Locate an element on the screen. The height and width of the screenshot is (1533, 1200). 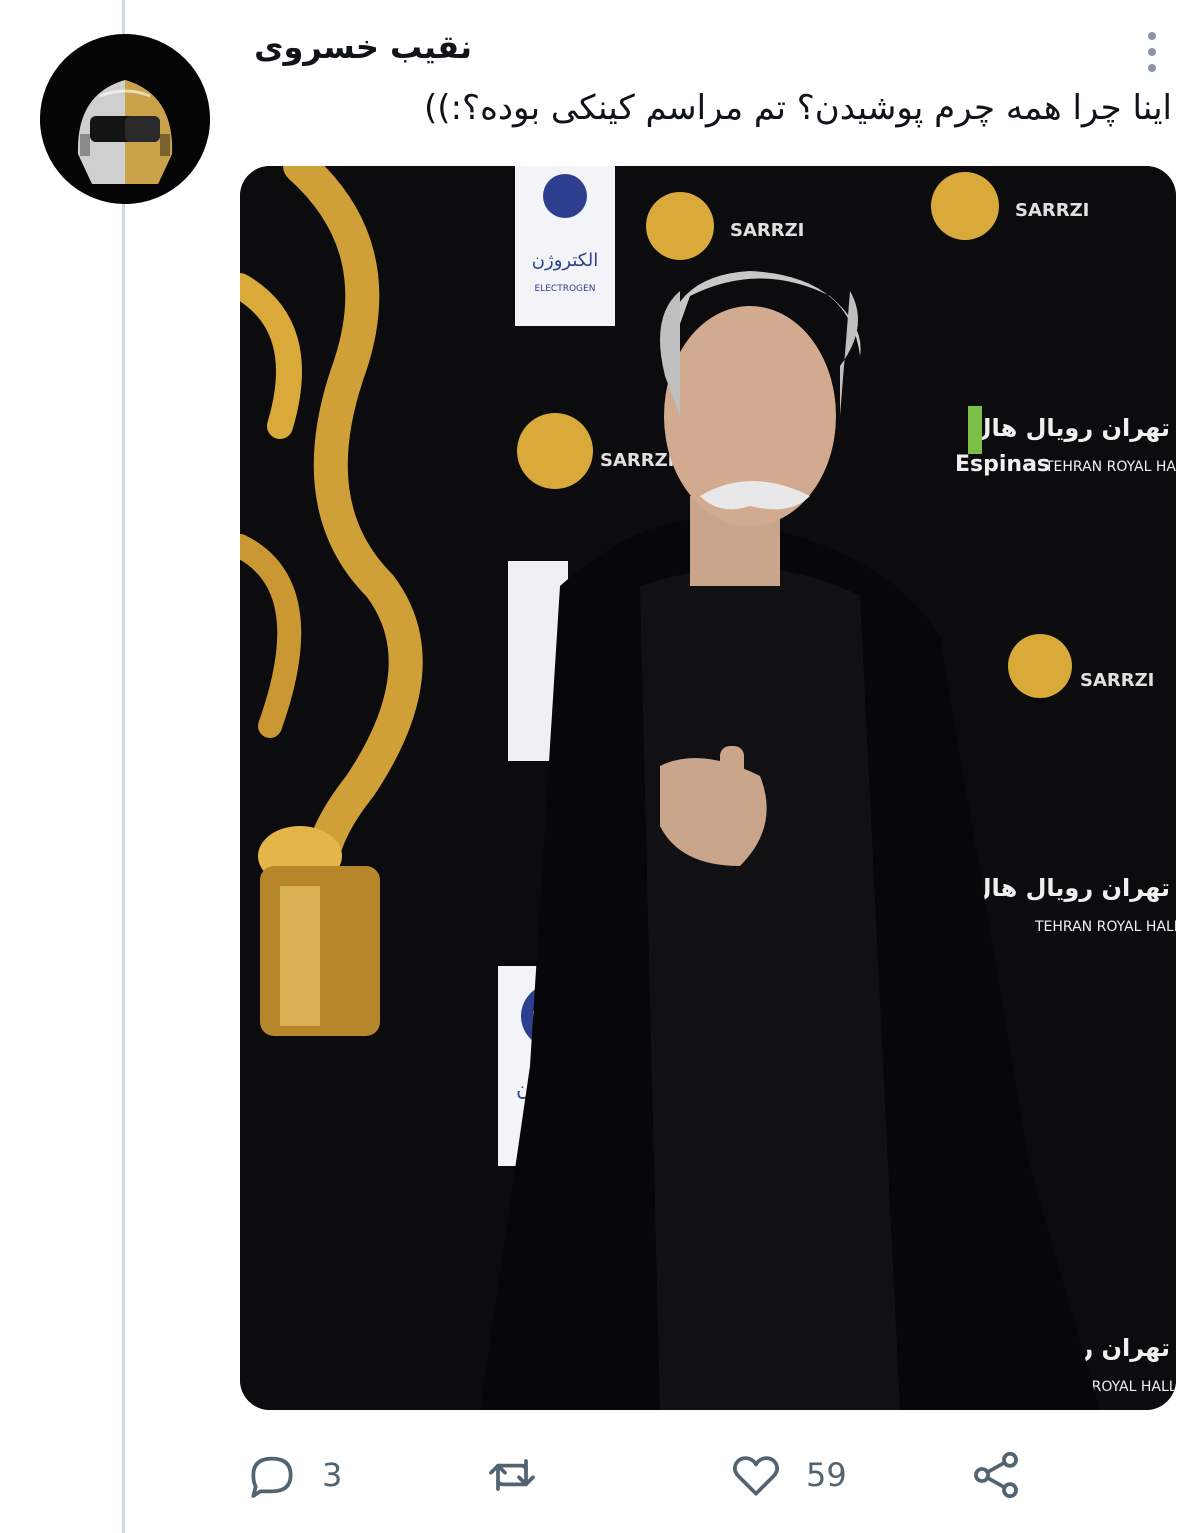
heart-icon is located at coordinates (756, 1476).